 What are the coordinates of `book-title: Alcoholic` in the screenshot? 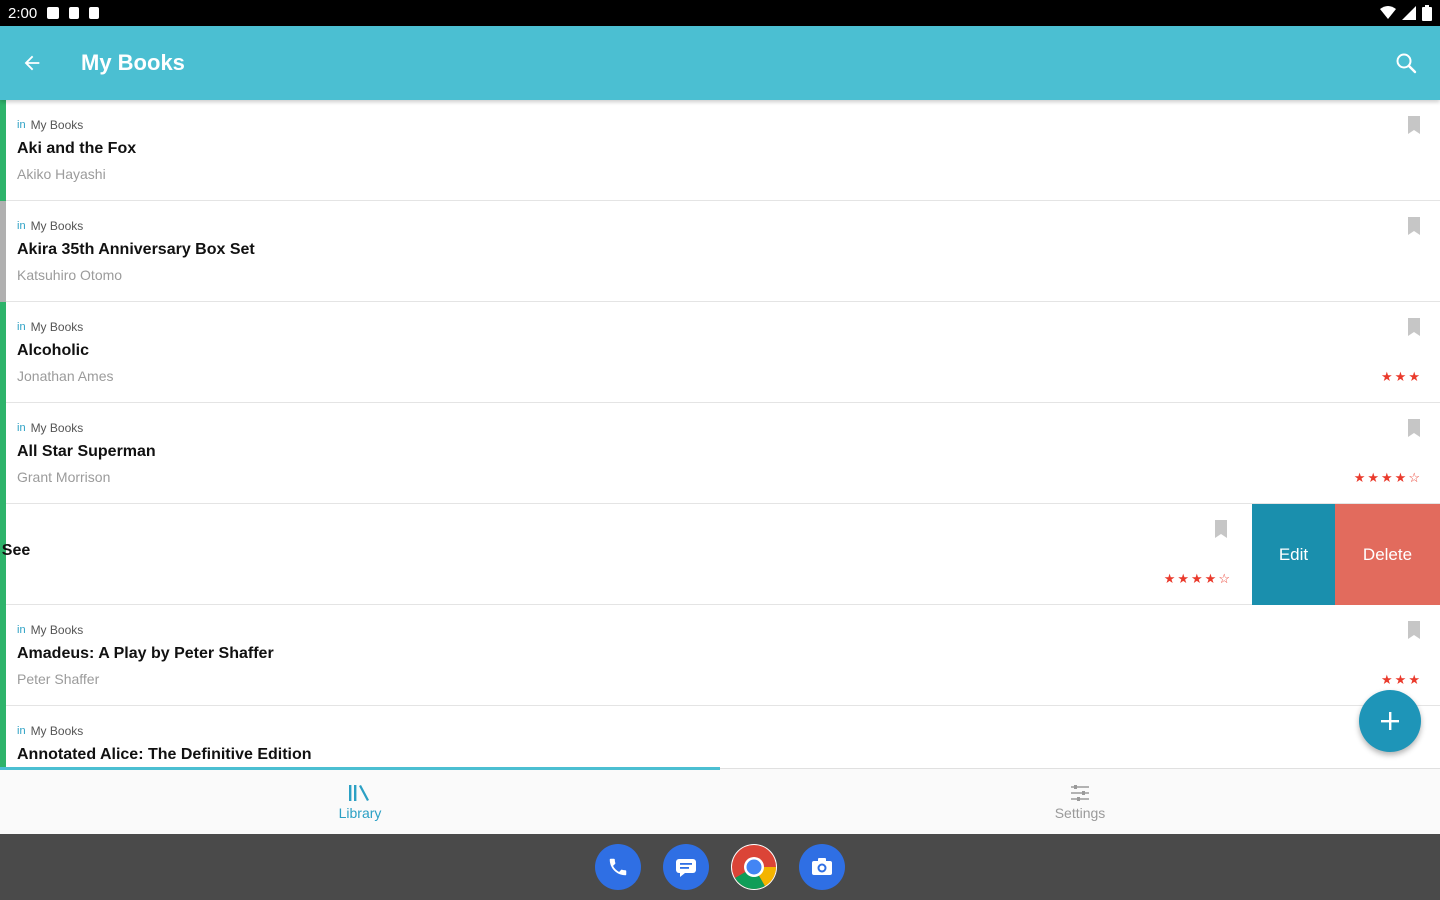 It's located at (53, 350).